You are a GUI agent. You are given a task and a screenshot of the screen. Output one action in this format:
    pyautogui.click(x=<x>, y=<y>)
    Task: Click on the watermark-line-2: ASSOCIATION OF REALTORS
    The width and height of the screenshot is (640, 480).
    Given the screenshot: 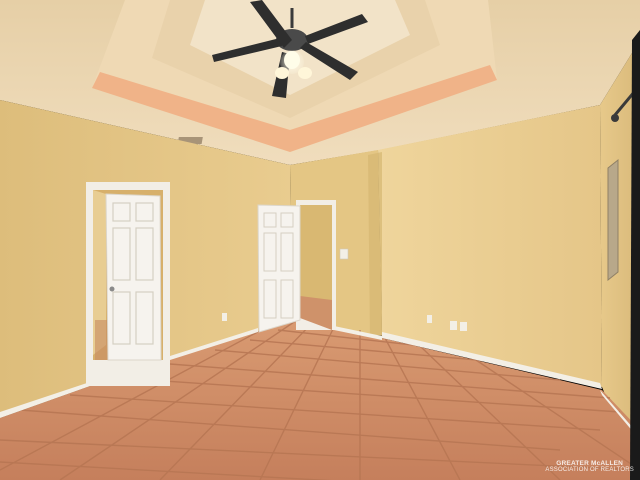 What is the action you would take?
    pyautogui.click(x=589, y=470)
    